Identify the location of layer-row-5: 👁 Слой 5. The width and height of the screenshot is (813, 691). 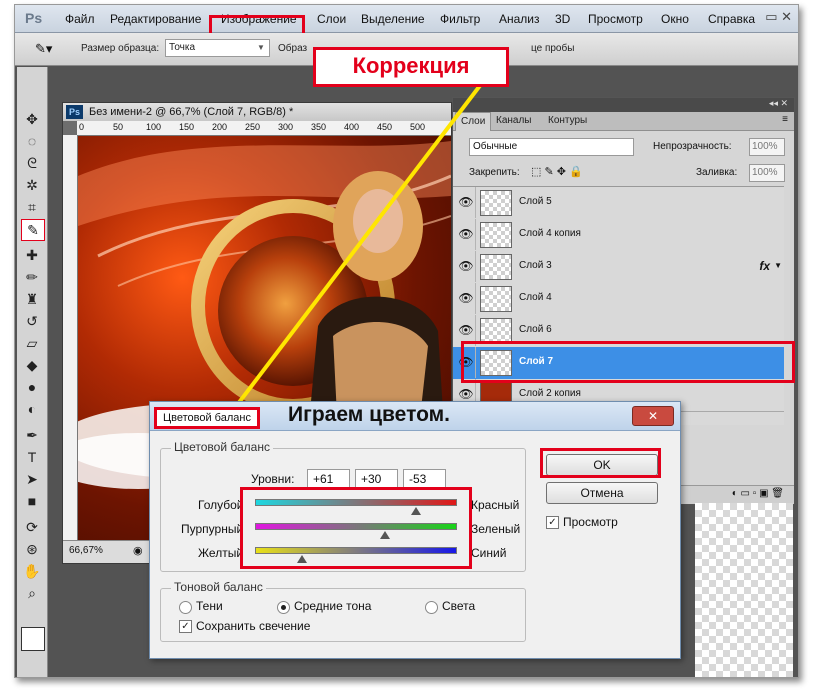
(618, 203).